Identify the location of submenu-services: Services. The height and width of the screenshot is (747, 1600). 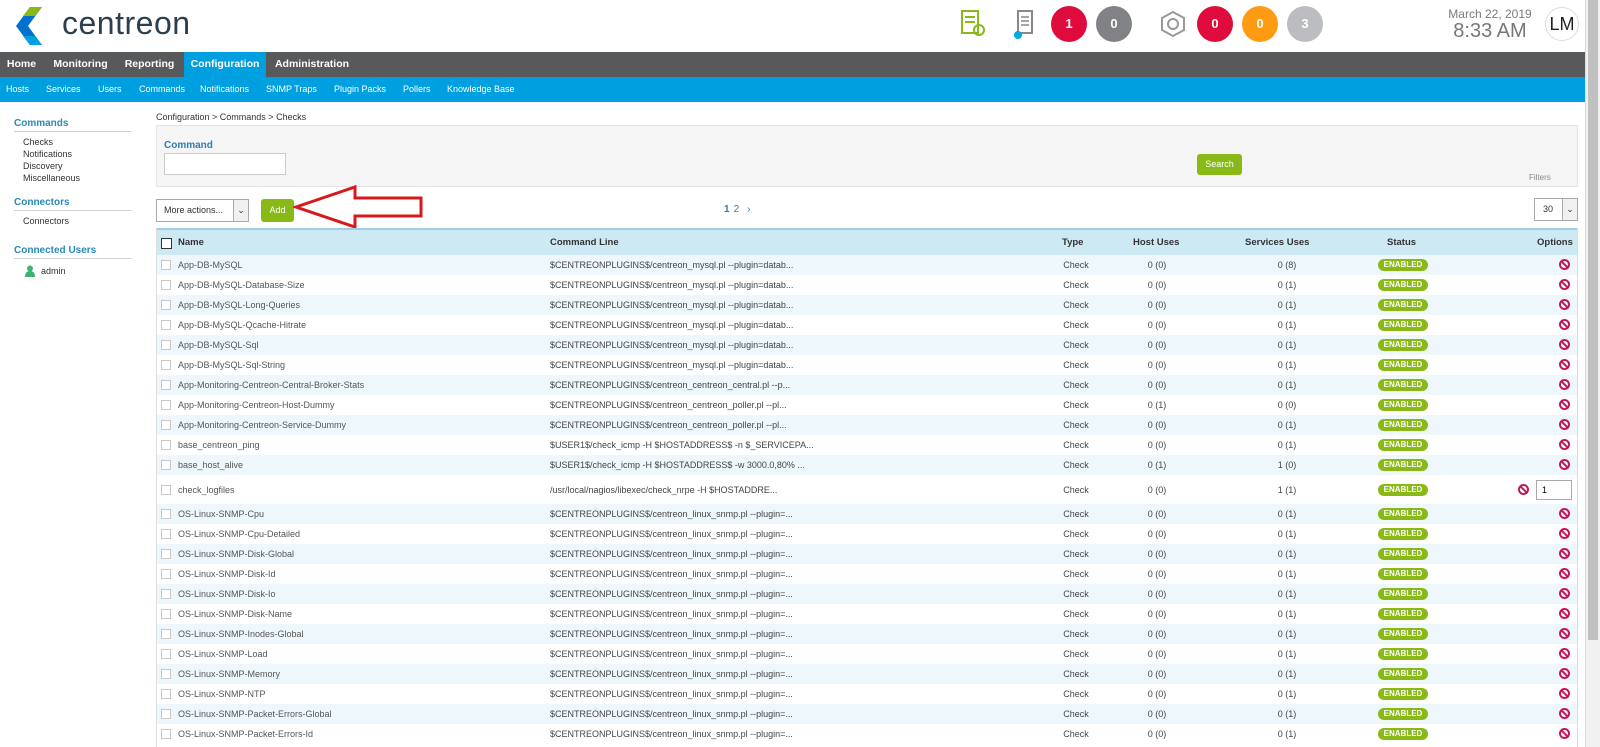
(63, 89).